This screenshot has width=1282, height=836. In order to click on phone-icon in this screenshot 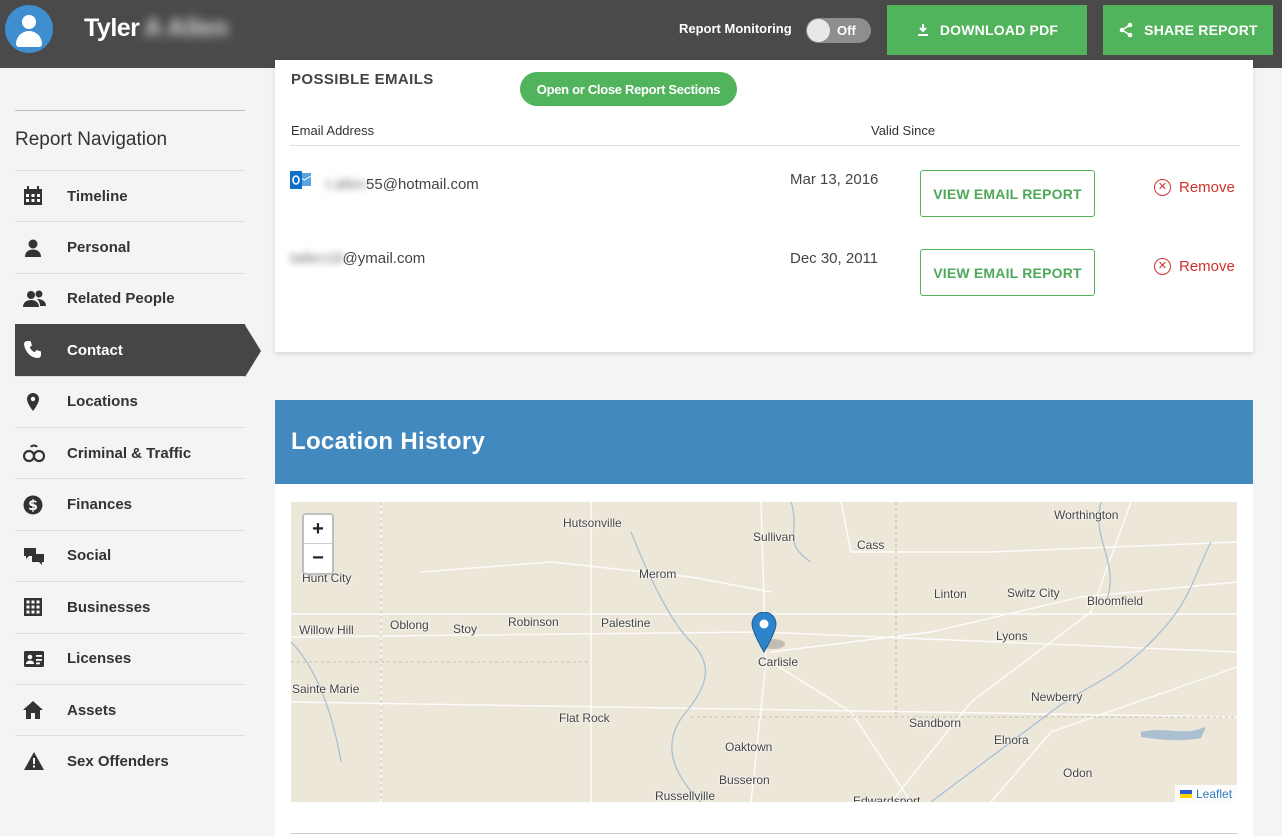, I will do `click(32, 350)`.